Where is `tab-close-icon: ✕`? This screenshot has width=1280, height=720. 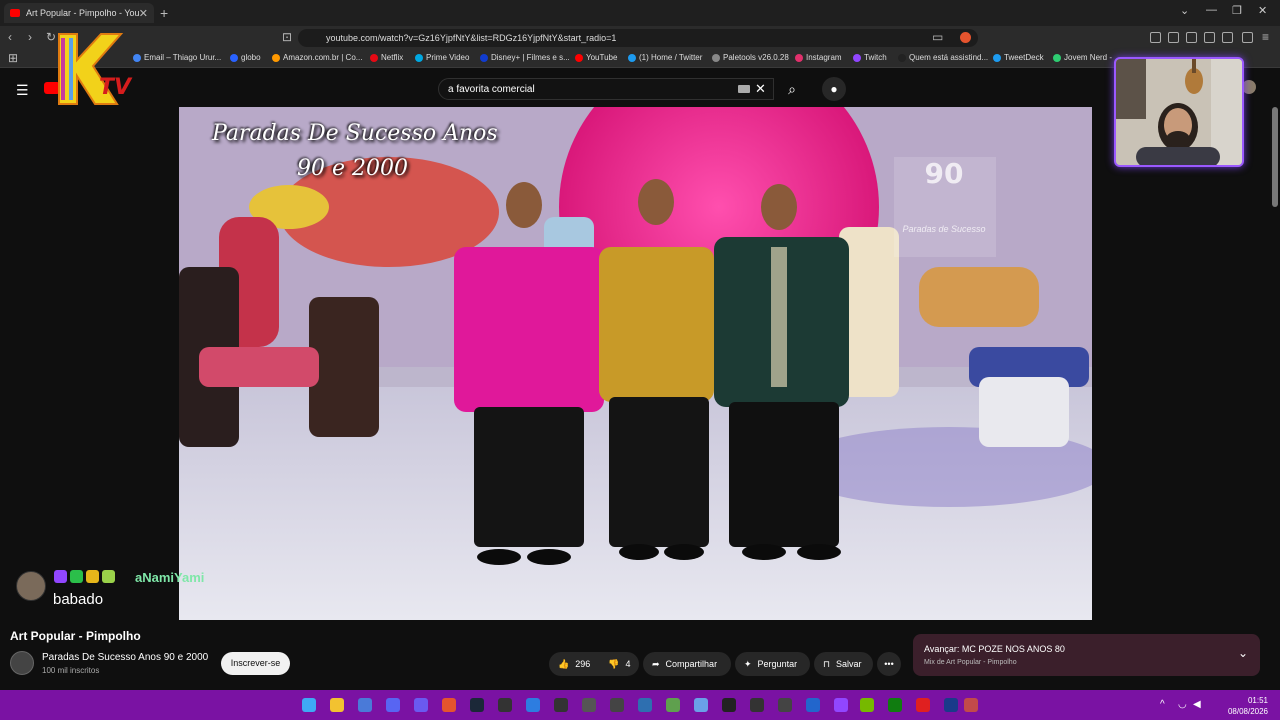 tab-close-icon: ✕ is located at coordinates (143, 13).